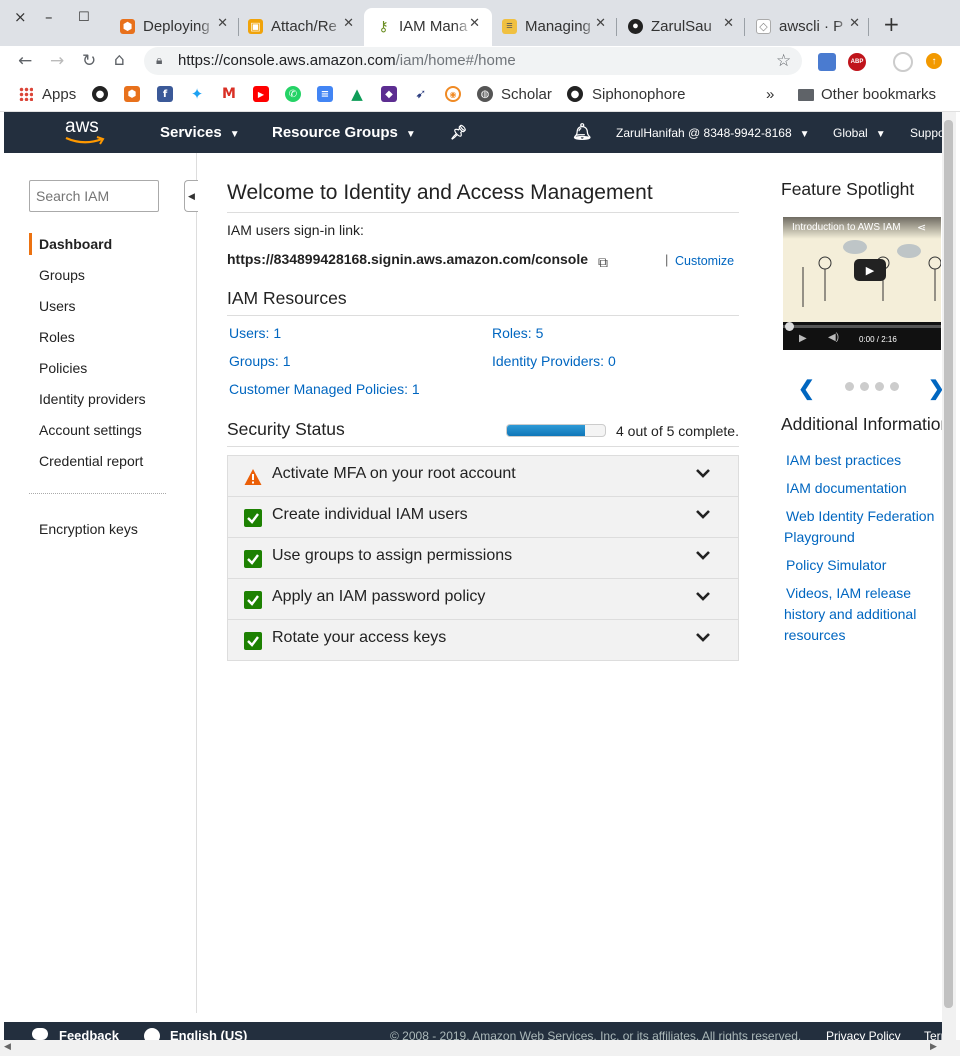 This screenshot has height=1056, width=960. I want to click on sidebar-item-dashboard: Dashboard, so click(75, 244).